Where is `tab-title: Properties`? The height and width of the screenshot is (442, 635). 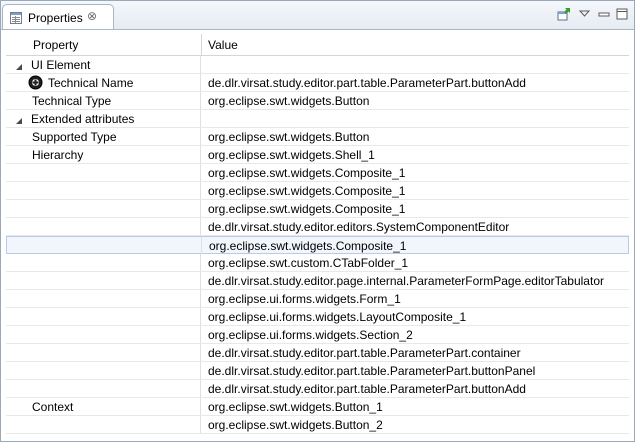 tab-title: Properties is located at coordinates (55, 18).